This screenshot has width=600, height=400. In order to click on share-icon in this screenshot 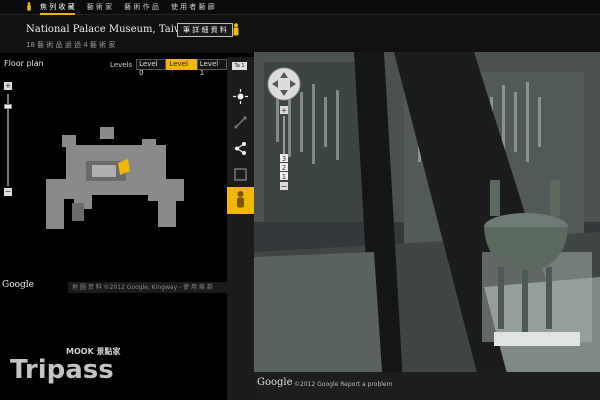, I will do `click(240, 148)`.